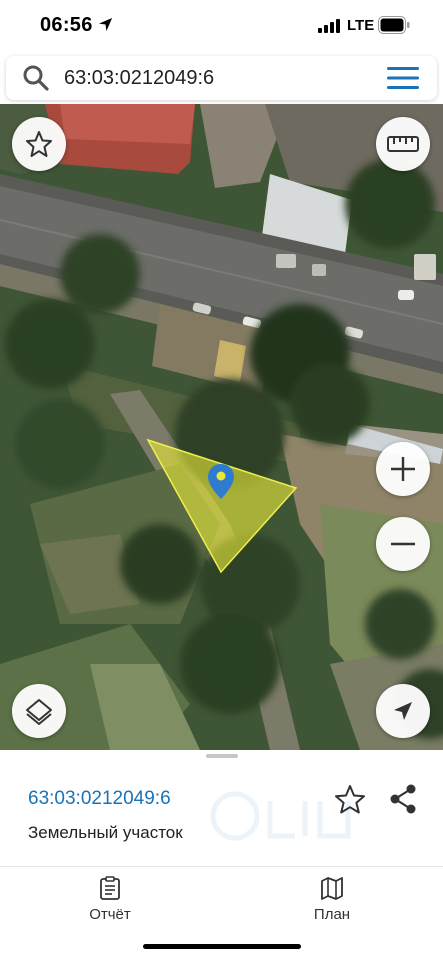 The height and width of the screenshot is (960, 443). What do you see at coordinates (105, 832) in the screenshot?
I see `parcel-type-label: Земельный участок` at bounding box center [105, 832].